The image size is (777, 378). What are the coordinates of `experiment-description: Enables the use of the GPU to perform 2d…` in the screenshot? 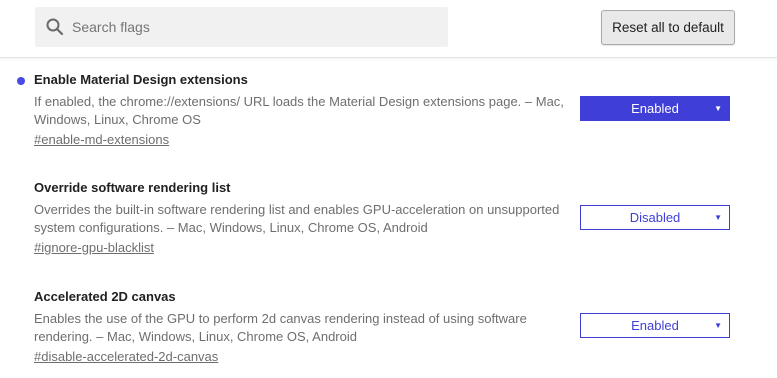 It's located at (280, 327).